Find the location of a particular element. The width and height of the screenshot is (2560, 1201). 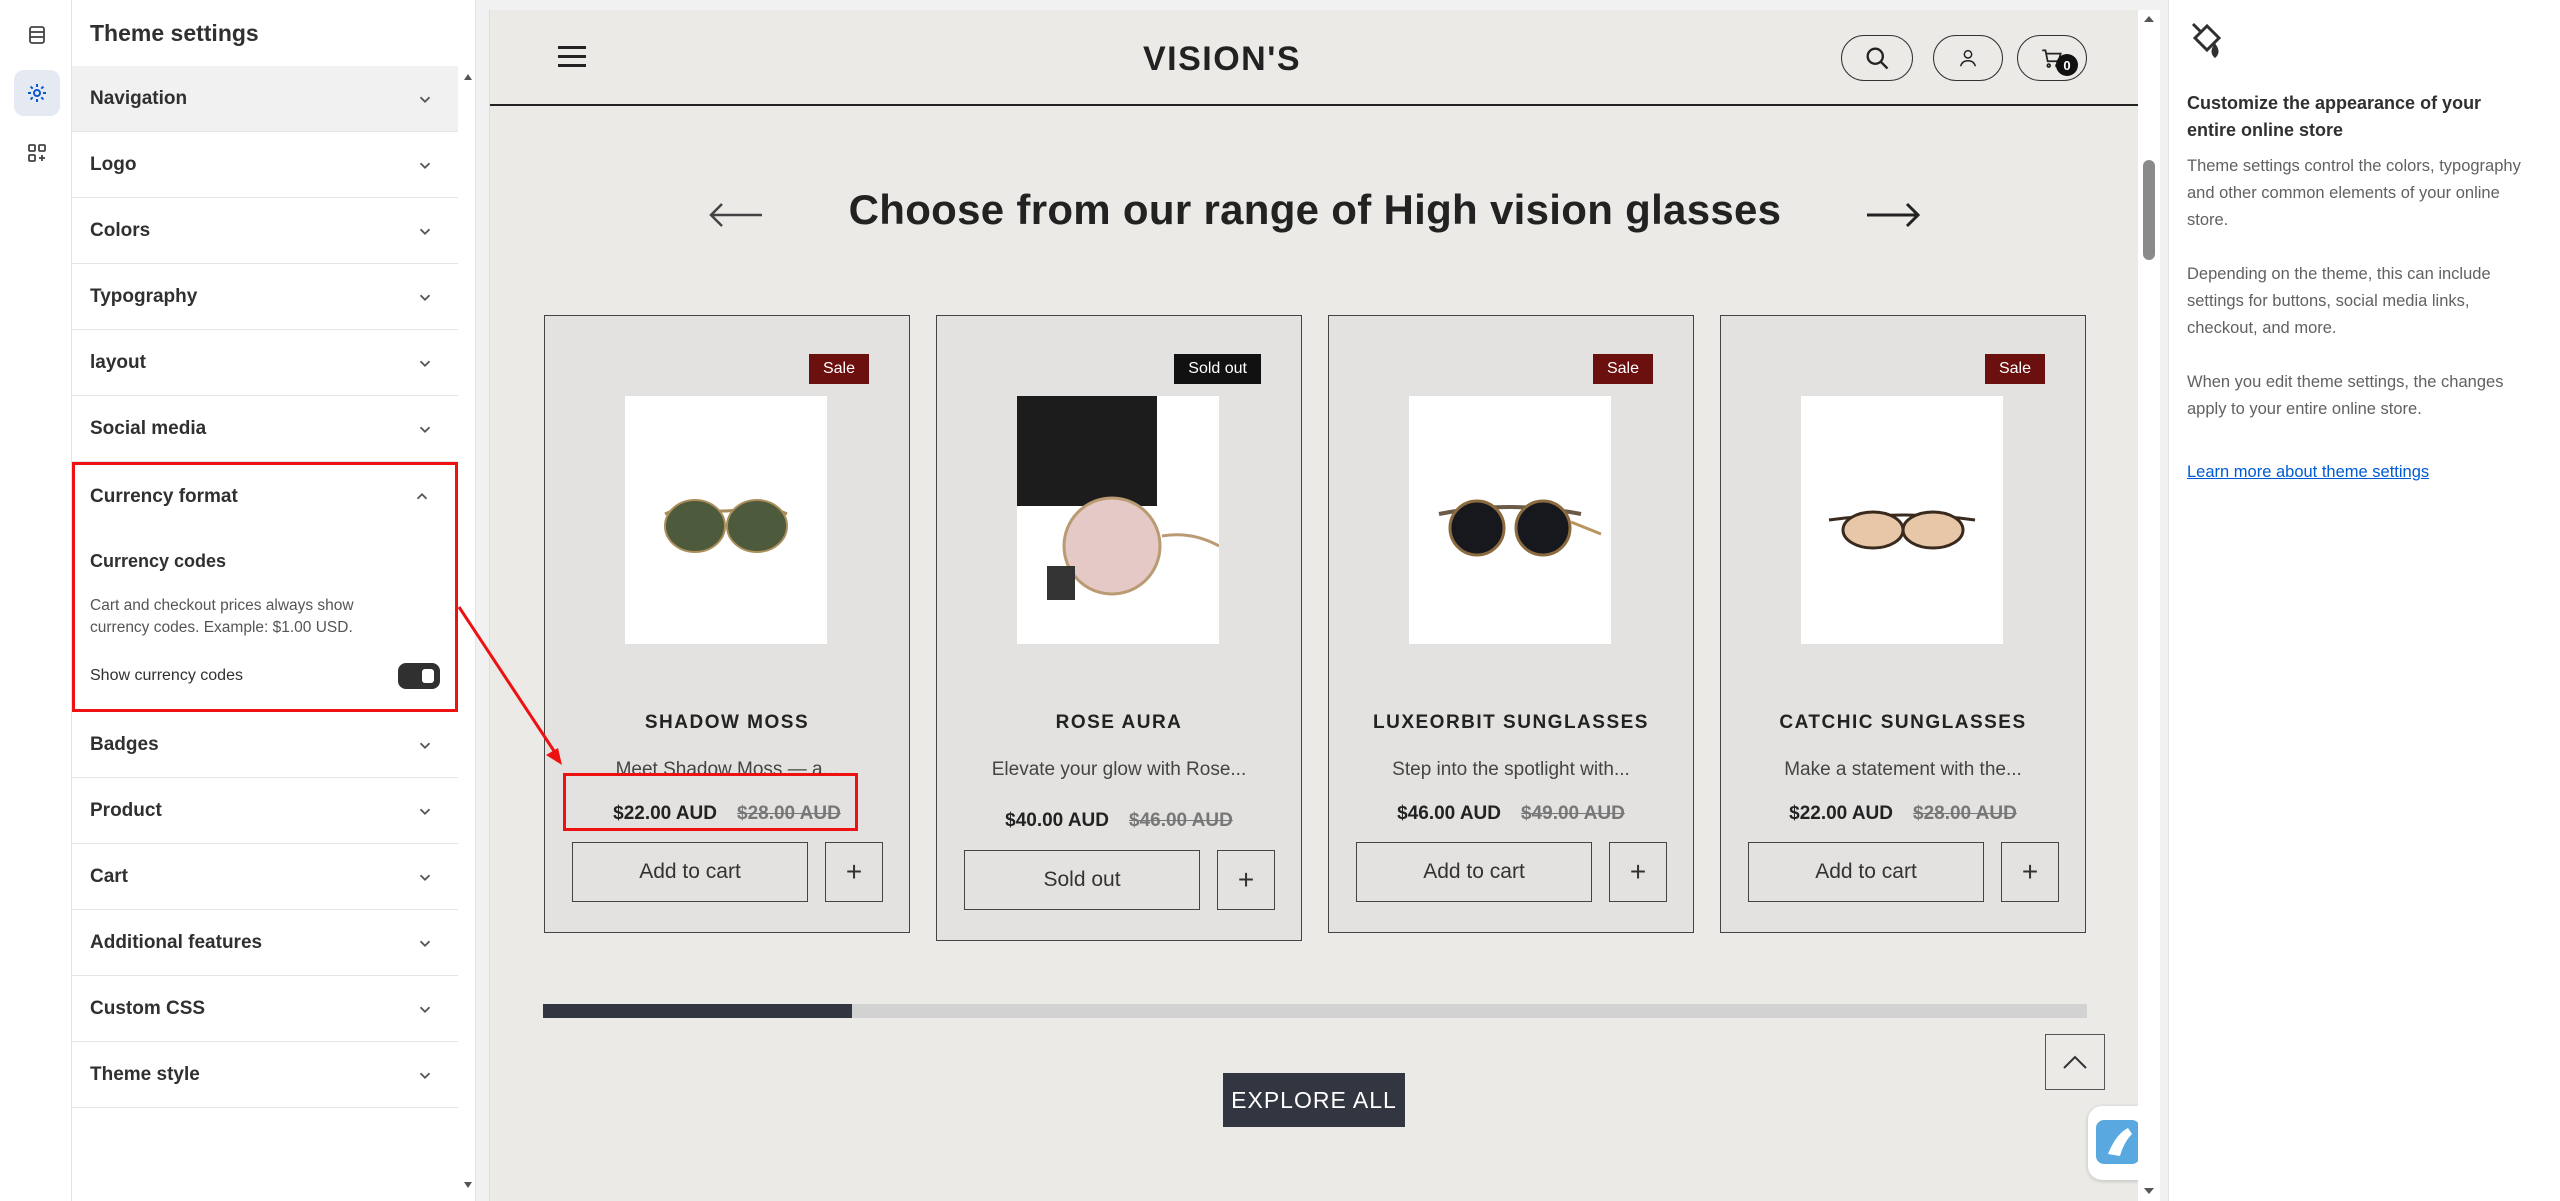

explore-all-button: EXPLORE ALL is located at coordinates (1314, 1100).